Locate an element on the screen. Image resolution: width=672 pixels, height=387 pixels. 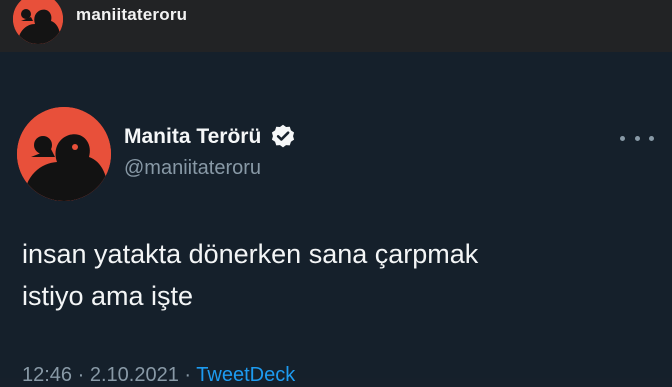
tweet-text-line: istiyo ama işte is located at coordinates (108, 296).